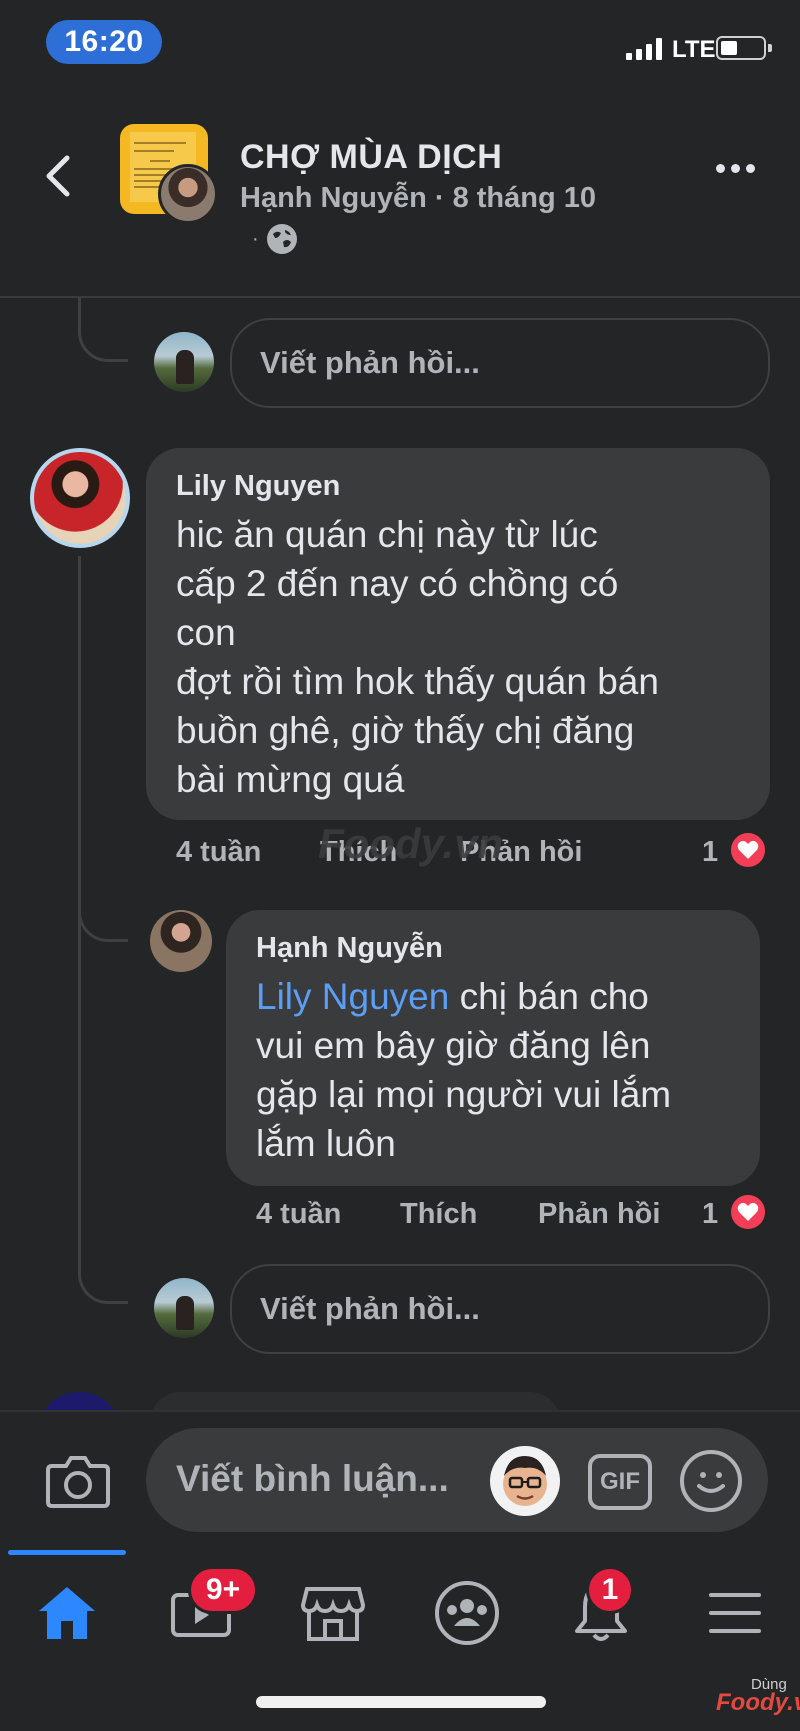  What do you see at coordinates (188, 194) in the screenshot?
I see `poster-avatar` at bounding box center [188, 194].